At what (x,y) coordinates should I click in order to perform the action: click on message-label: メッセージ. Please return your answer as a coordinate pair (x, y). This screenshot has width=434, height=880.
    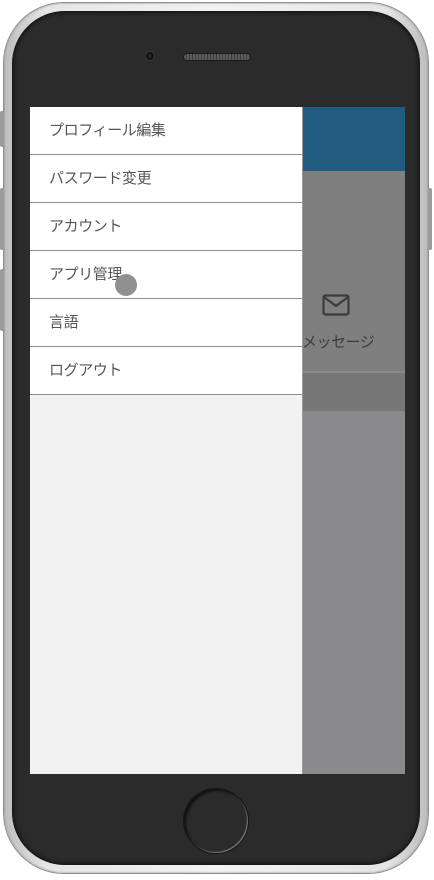
    Looking at the image, I should click on (338, 342).